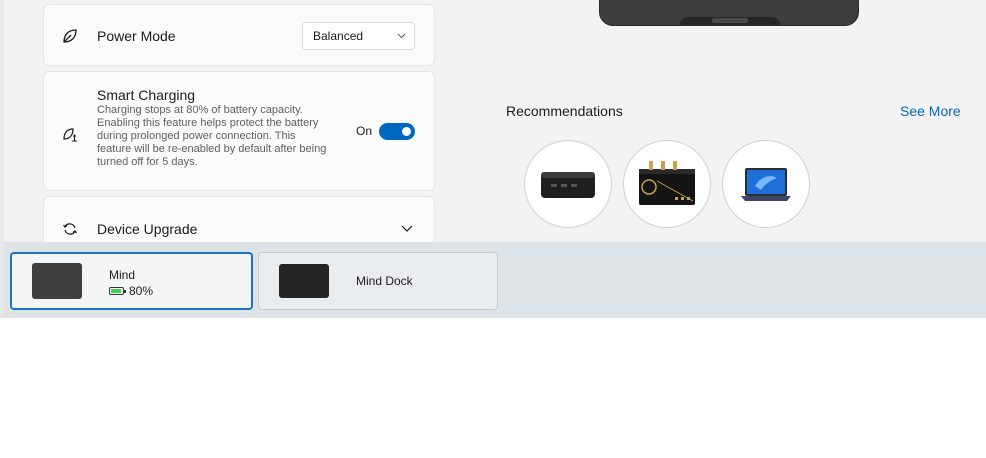 The height and width of the screenshot is (458, 986). What do you see at coordinates (384, 281) in the screenshot?
I see `device-name-mind-dock: Mind Dock` at bounding box center [384, 281].